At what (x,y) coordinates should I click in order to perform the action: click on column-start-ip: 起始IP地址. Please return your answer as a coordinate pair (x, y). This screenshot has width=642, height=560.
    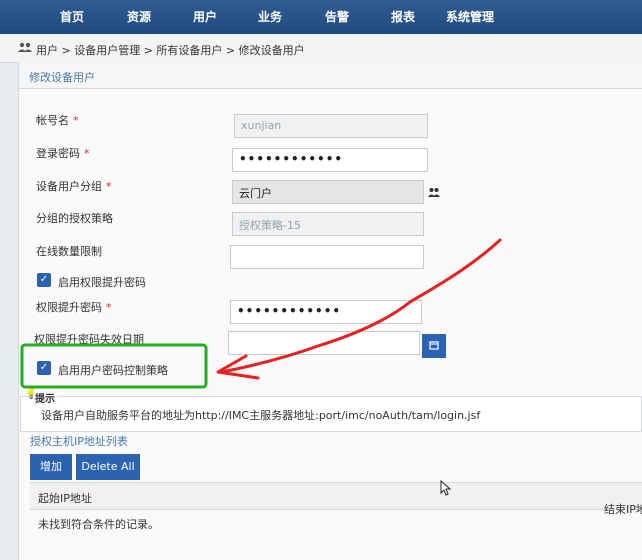
    Looking at the image, I should click on (65, 498).